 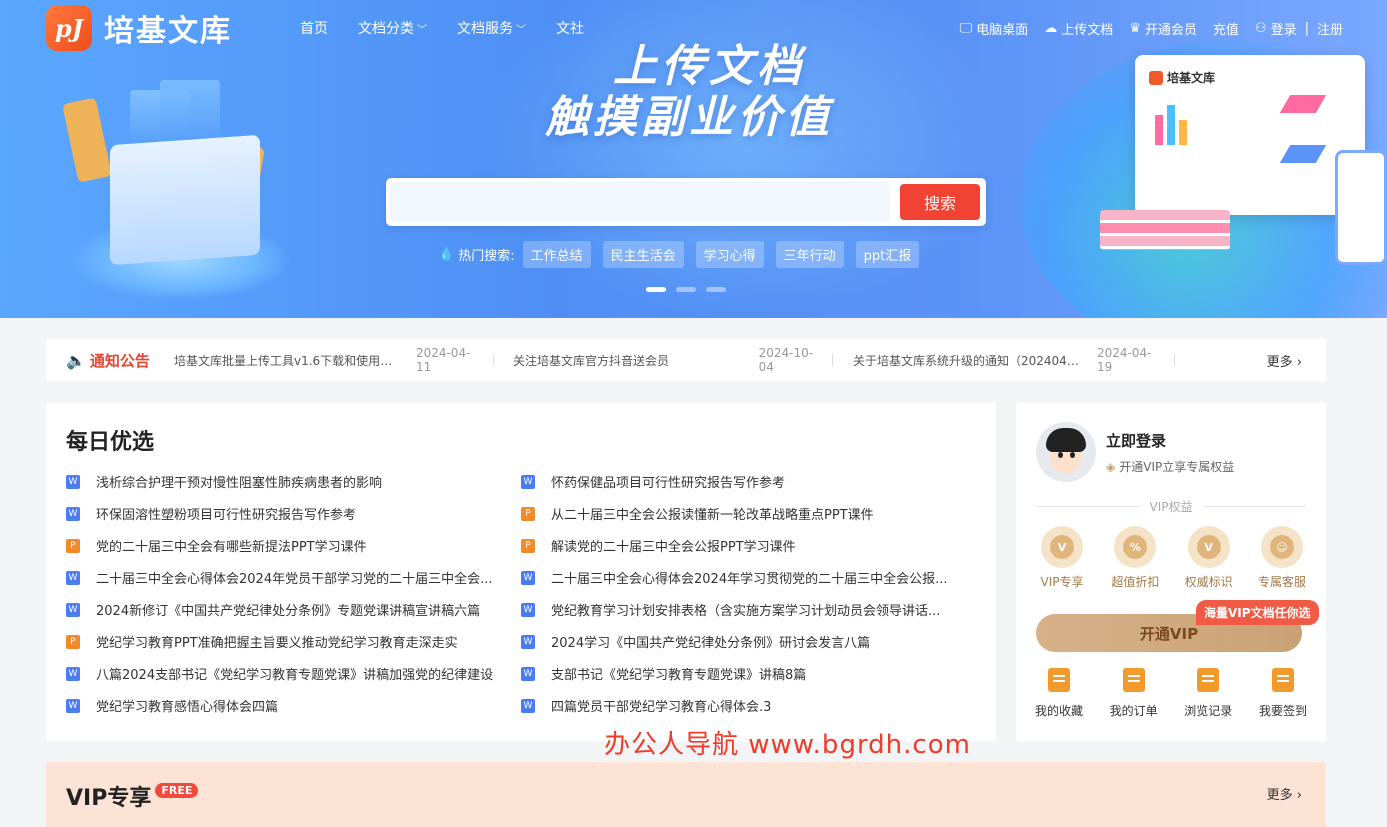 What do you see at coordinates (76, 360) in the screenshot?
I see `speaker-icon: 🔈` at bounding box center [76, 360].